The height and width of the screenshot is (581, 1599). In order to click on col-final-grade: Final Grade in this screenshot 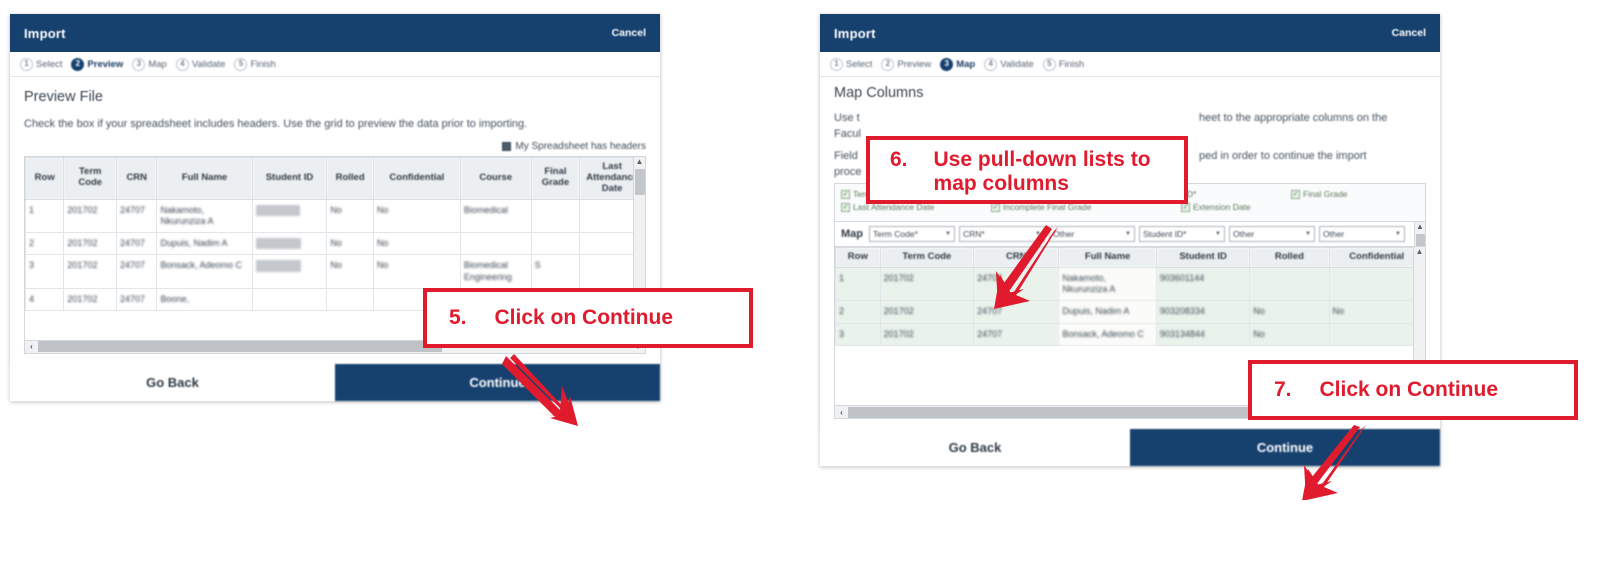, I will do `click(555, 178)`.